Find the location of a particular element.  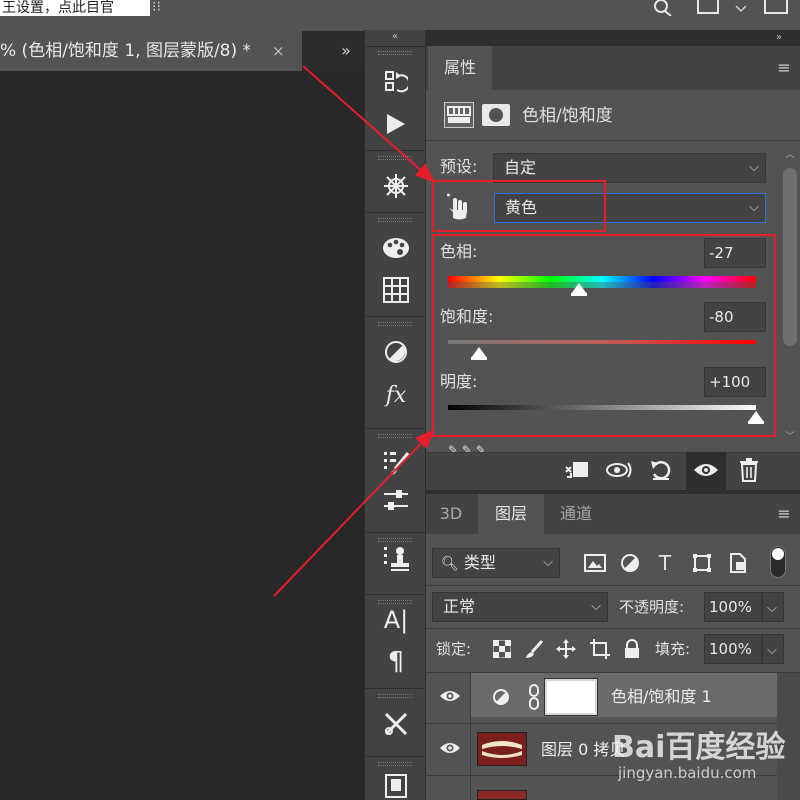

lock-image-pixels-brush-icon is located at coordinates (534, 649).